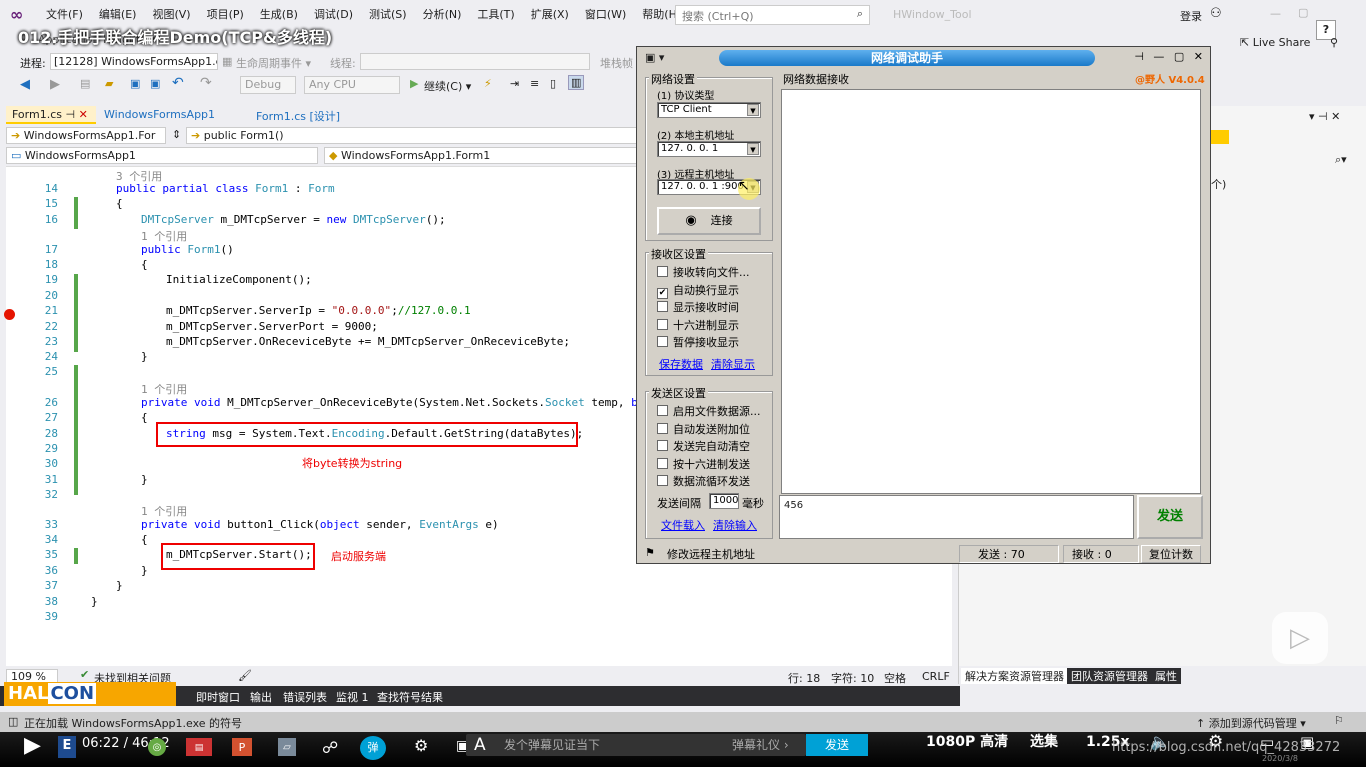 The image size is (1366, 767). What do you see at coordinates (32, 746) in the screenshot?
I see `play-icon: ▶` at bounding box center [32, 746].